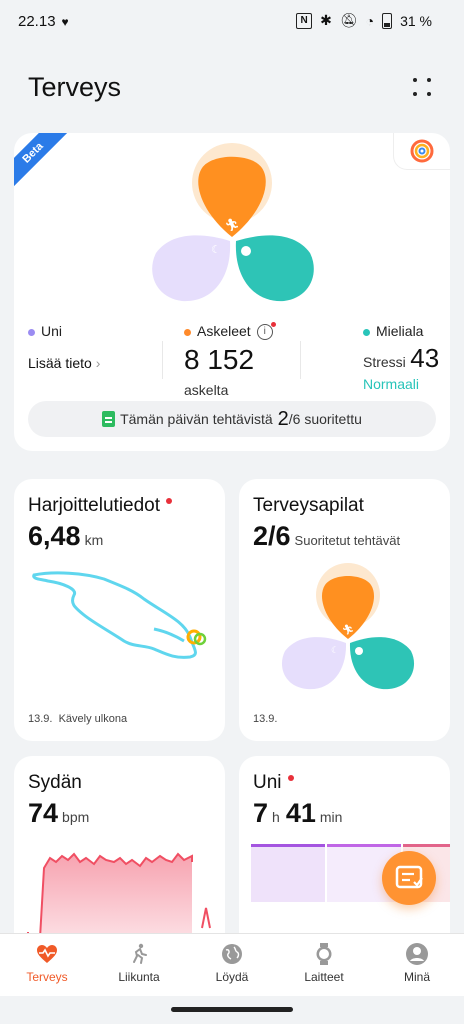 This screenshot has width=464, height=1024. What do you see at coordinates (401, 357) in the screenshot?
I see `mood-column: Mieliala Stressi 43 Normaali` at bounding box center [401, 357].